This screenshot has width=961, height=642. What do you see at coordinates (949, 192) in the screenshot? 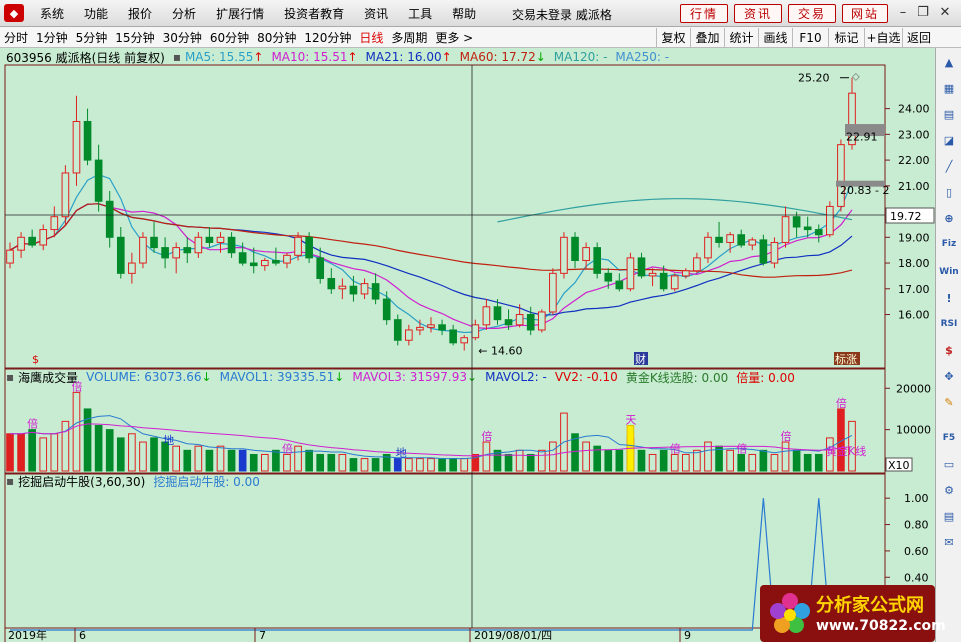
I see `candle-icon: ▯` at bounding box center [949, 192].